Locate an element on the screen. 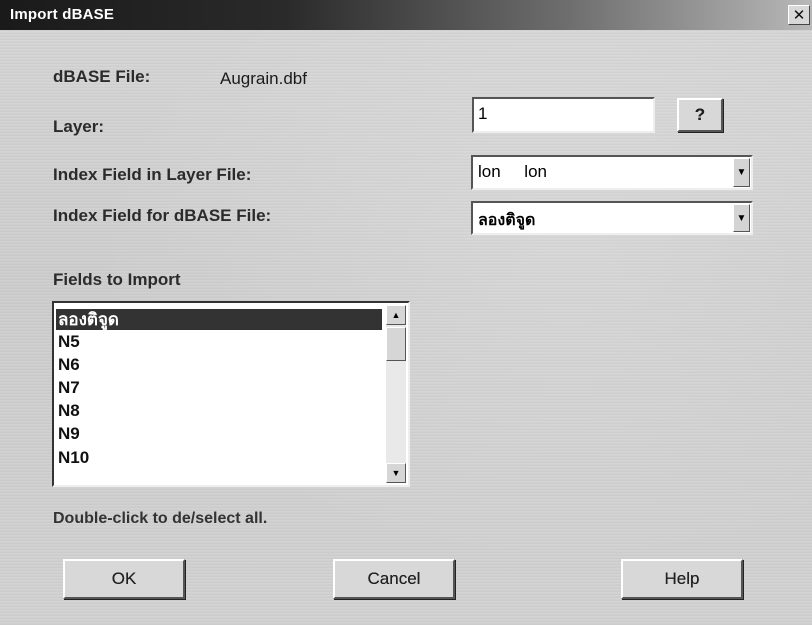 The height and width of the screenshot is (625, 812). list-item: N10 is located at coordinates (219, 457).